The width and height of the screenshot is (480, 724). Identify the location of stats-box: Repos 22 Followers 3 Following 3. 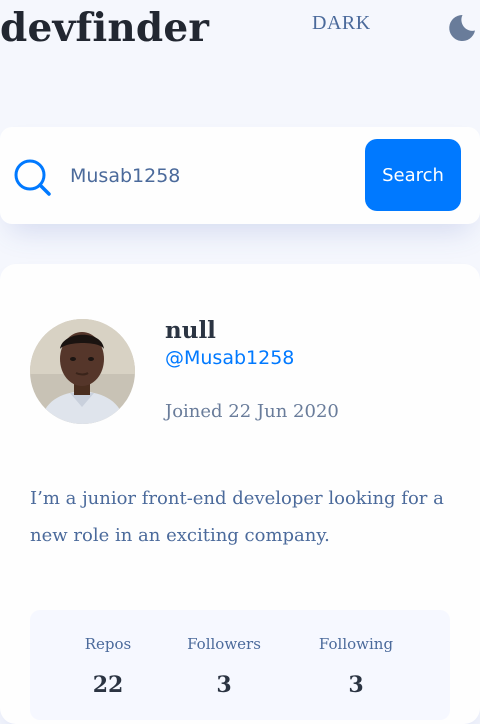
(240, 665).